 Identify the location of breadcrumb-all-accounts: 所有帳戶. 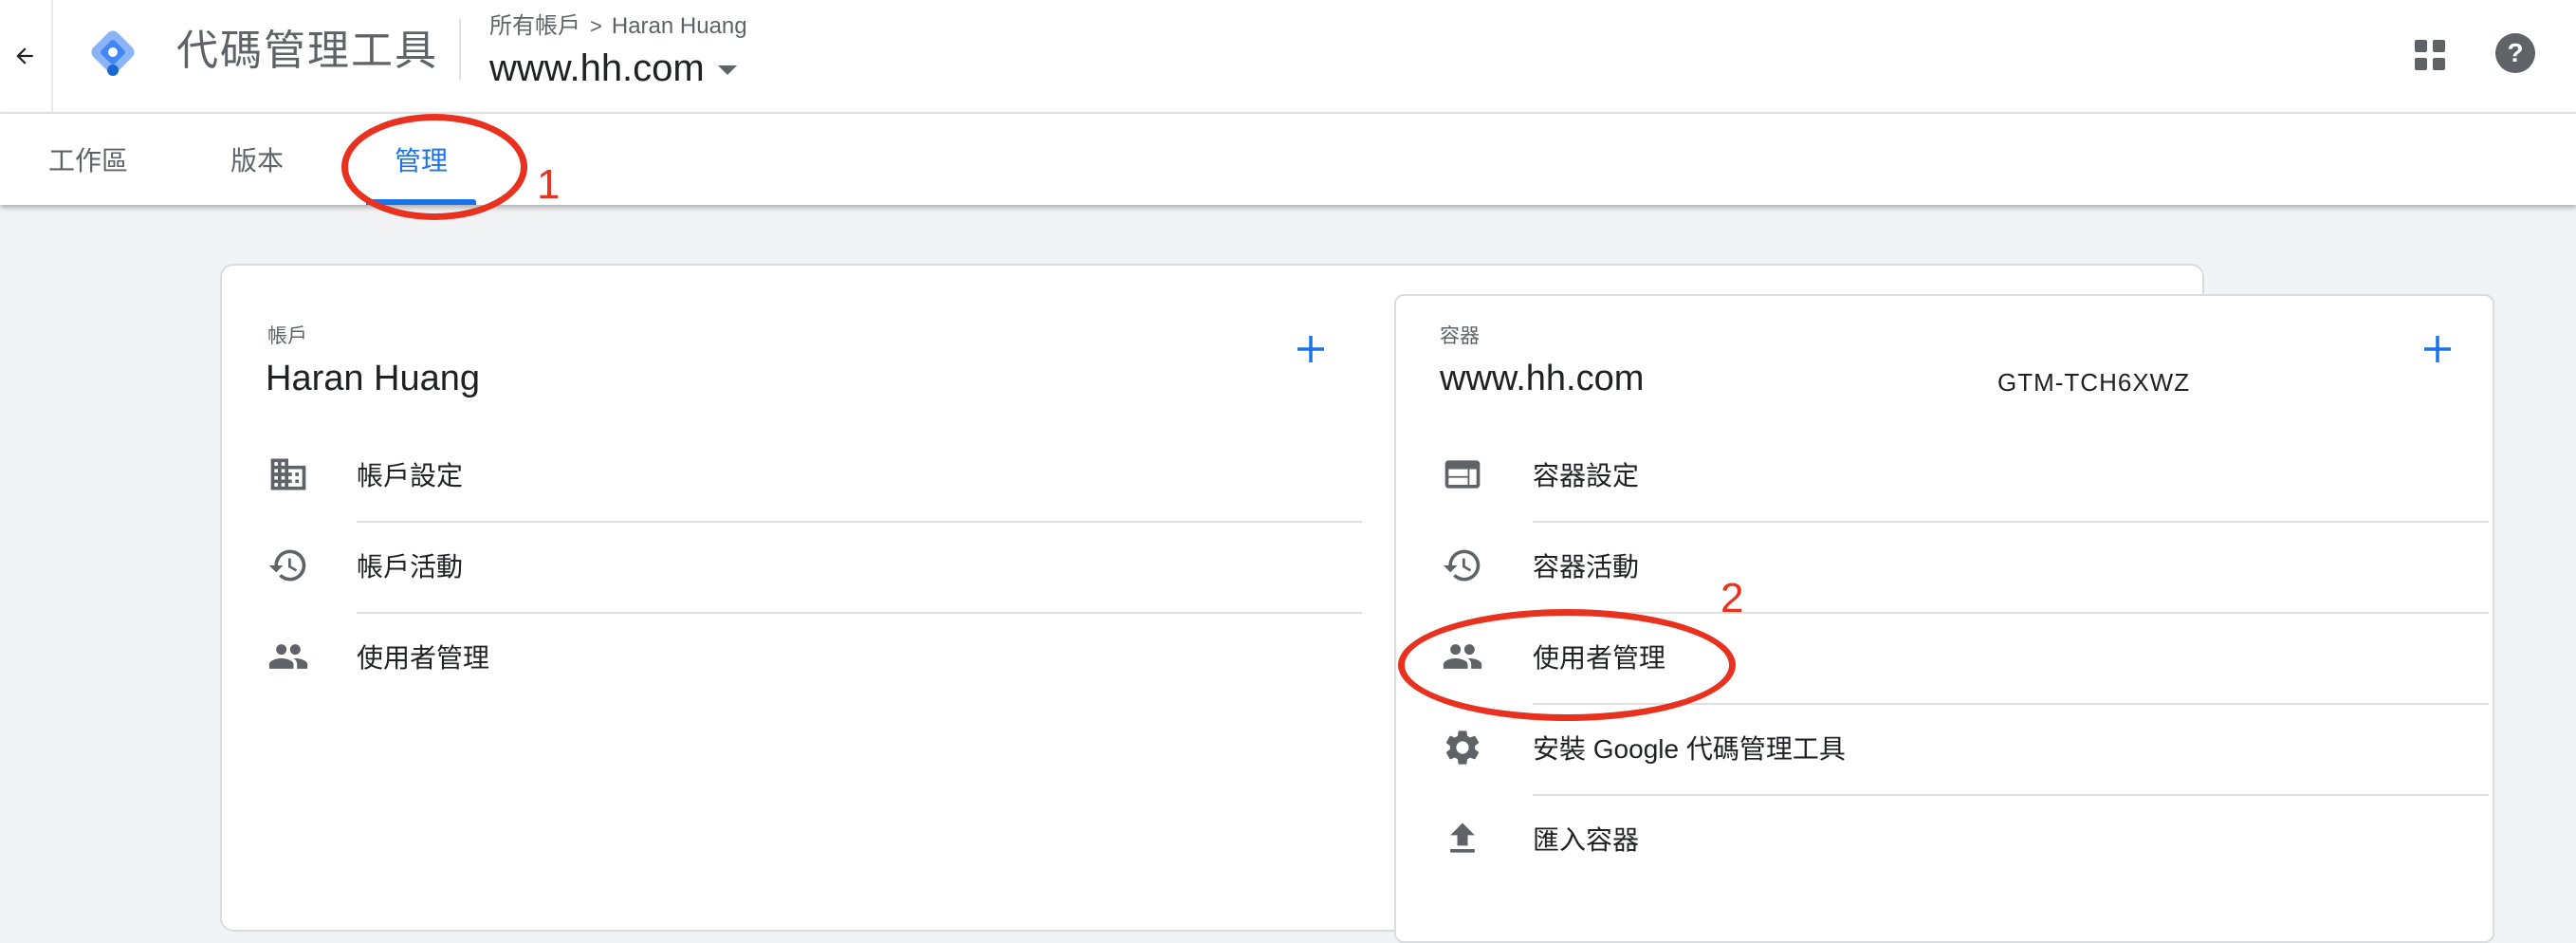
(534, 26).